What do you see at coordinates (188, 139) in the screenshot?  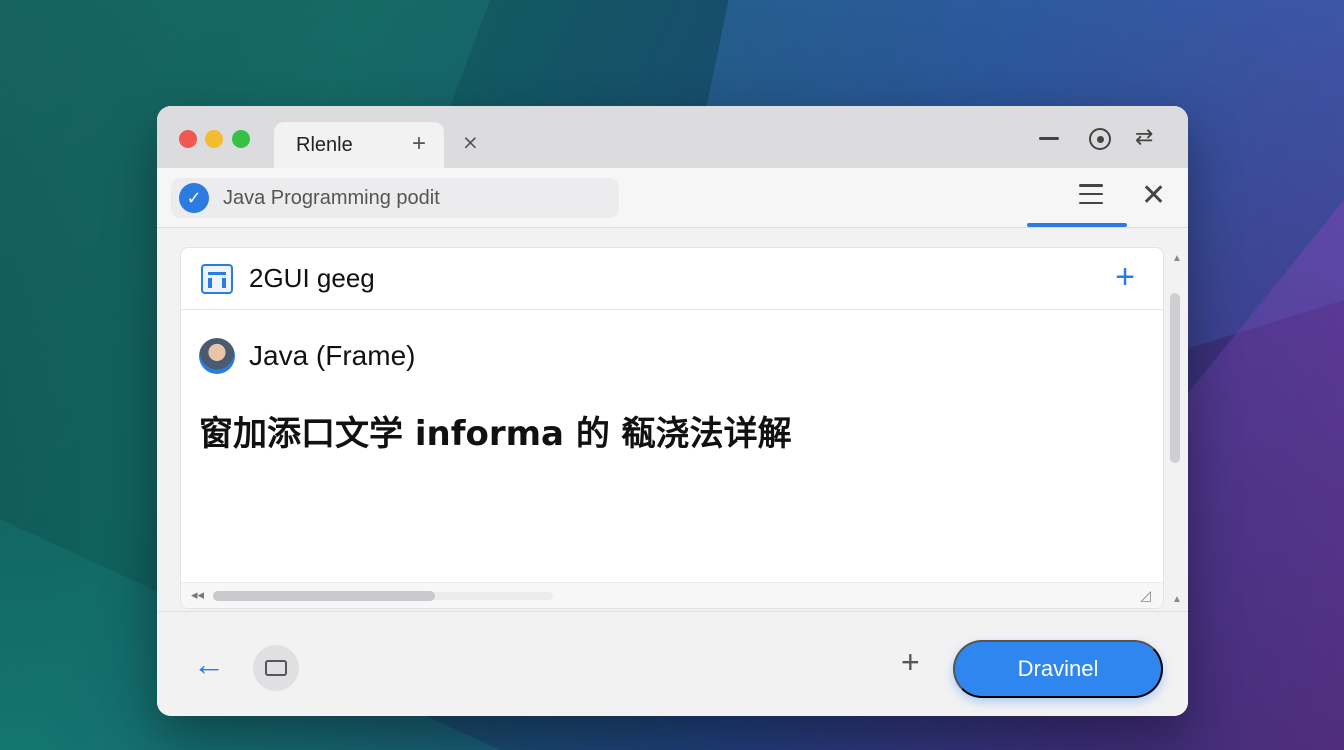 I see `close-window-button` at bounding box center [188, 139].